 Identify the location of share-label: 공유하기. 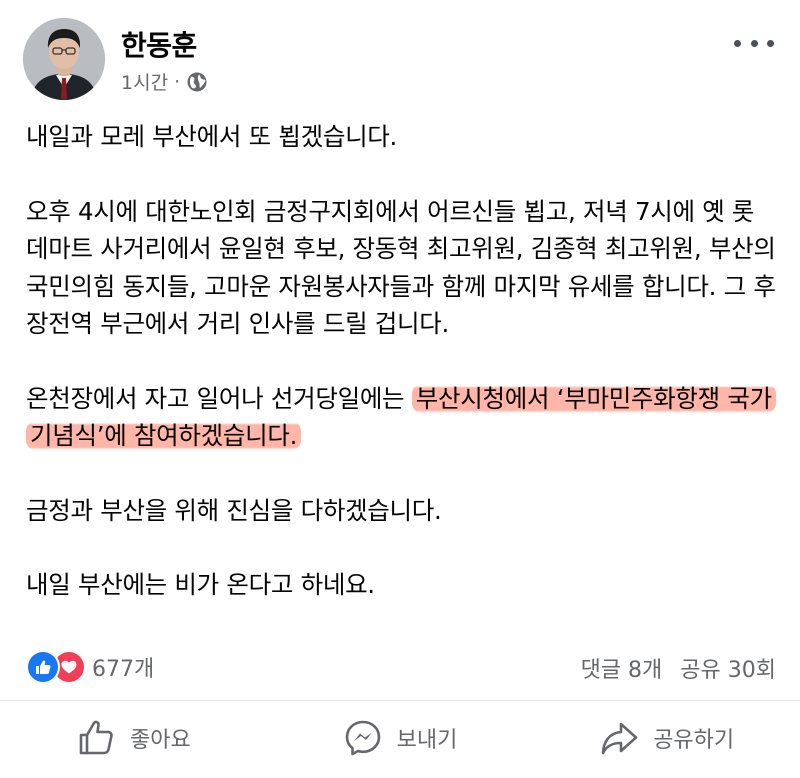
(694, 740).